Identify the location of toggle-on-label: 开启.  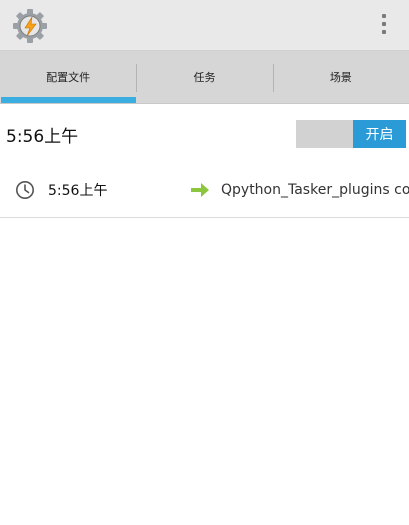
(379, 134).